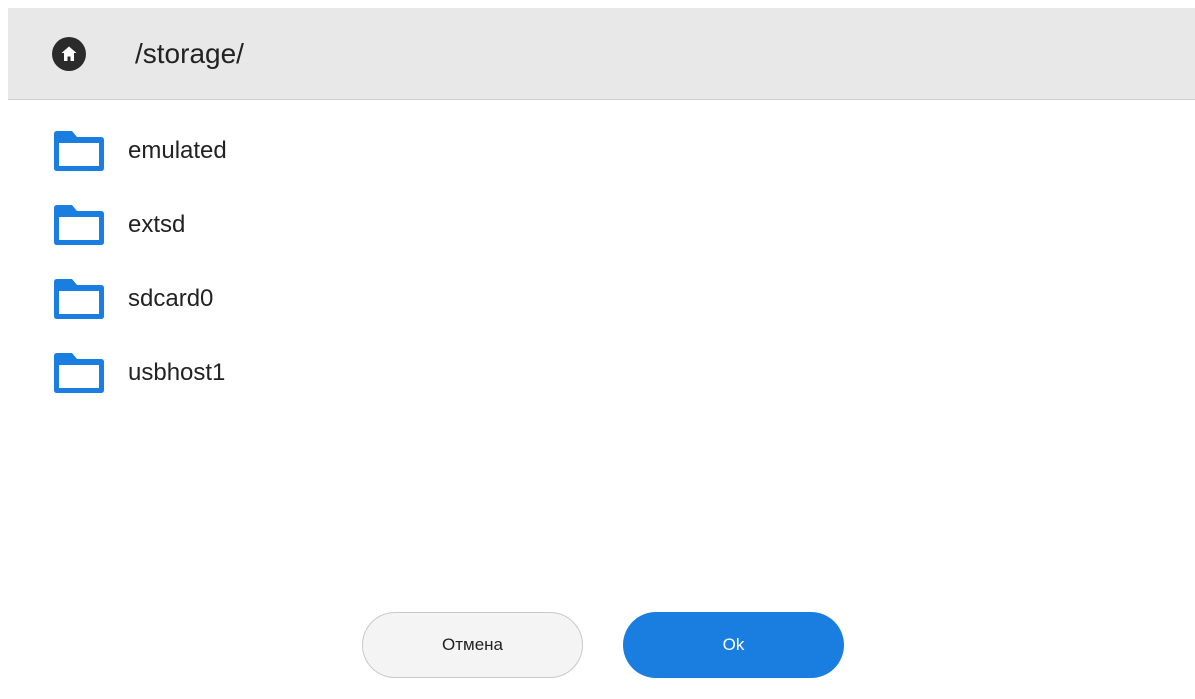 The image size is (1195, 699). Describe the element at coordinates (600, 373) in the screenshot. I see `folder-item-usbhost1: usbhost1` at that location.